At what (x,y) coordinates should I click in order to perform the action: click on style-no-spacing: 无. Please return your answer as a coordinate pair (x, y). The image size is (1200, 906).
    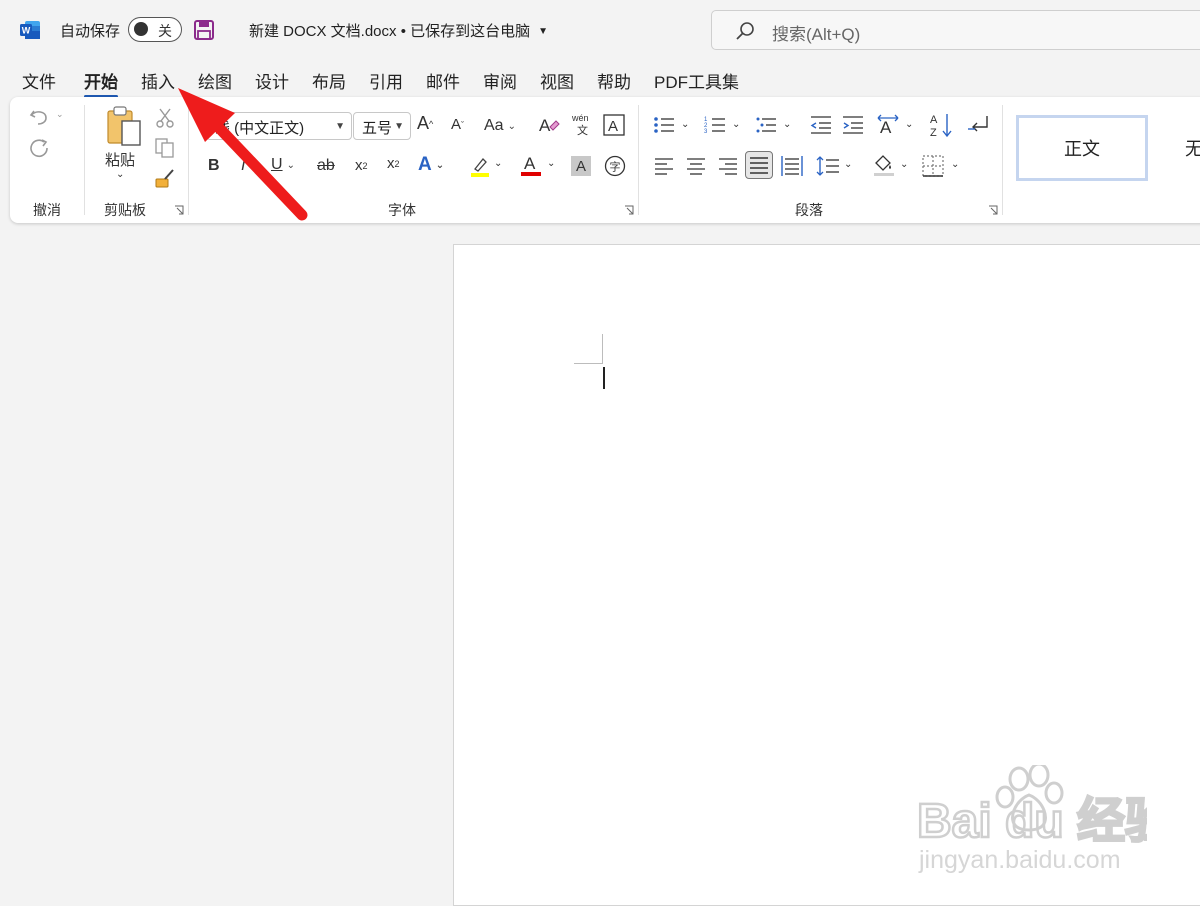
    Looking at the image, I should click on (1192, 148).